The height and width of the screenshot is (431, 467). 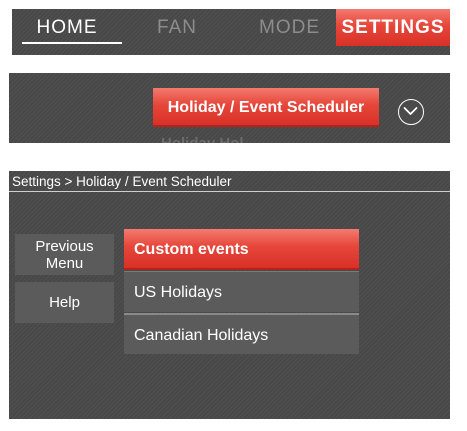 What do you see at coordinates (229, 191) in the screenshot?
I see `breadcrumb-divider` at bounding box center [229, 191].